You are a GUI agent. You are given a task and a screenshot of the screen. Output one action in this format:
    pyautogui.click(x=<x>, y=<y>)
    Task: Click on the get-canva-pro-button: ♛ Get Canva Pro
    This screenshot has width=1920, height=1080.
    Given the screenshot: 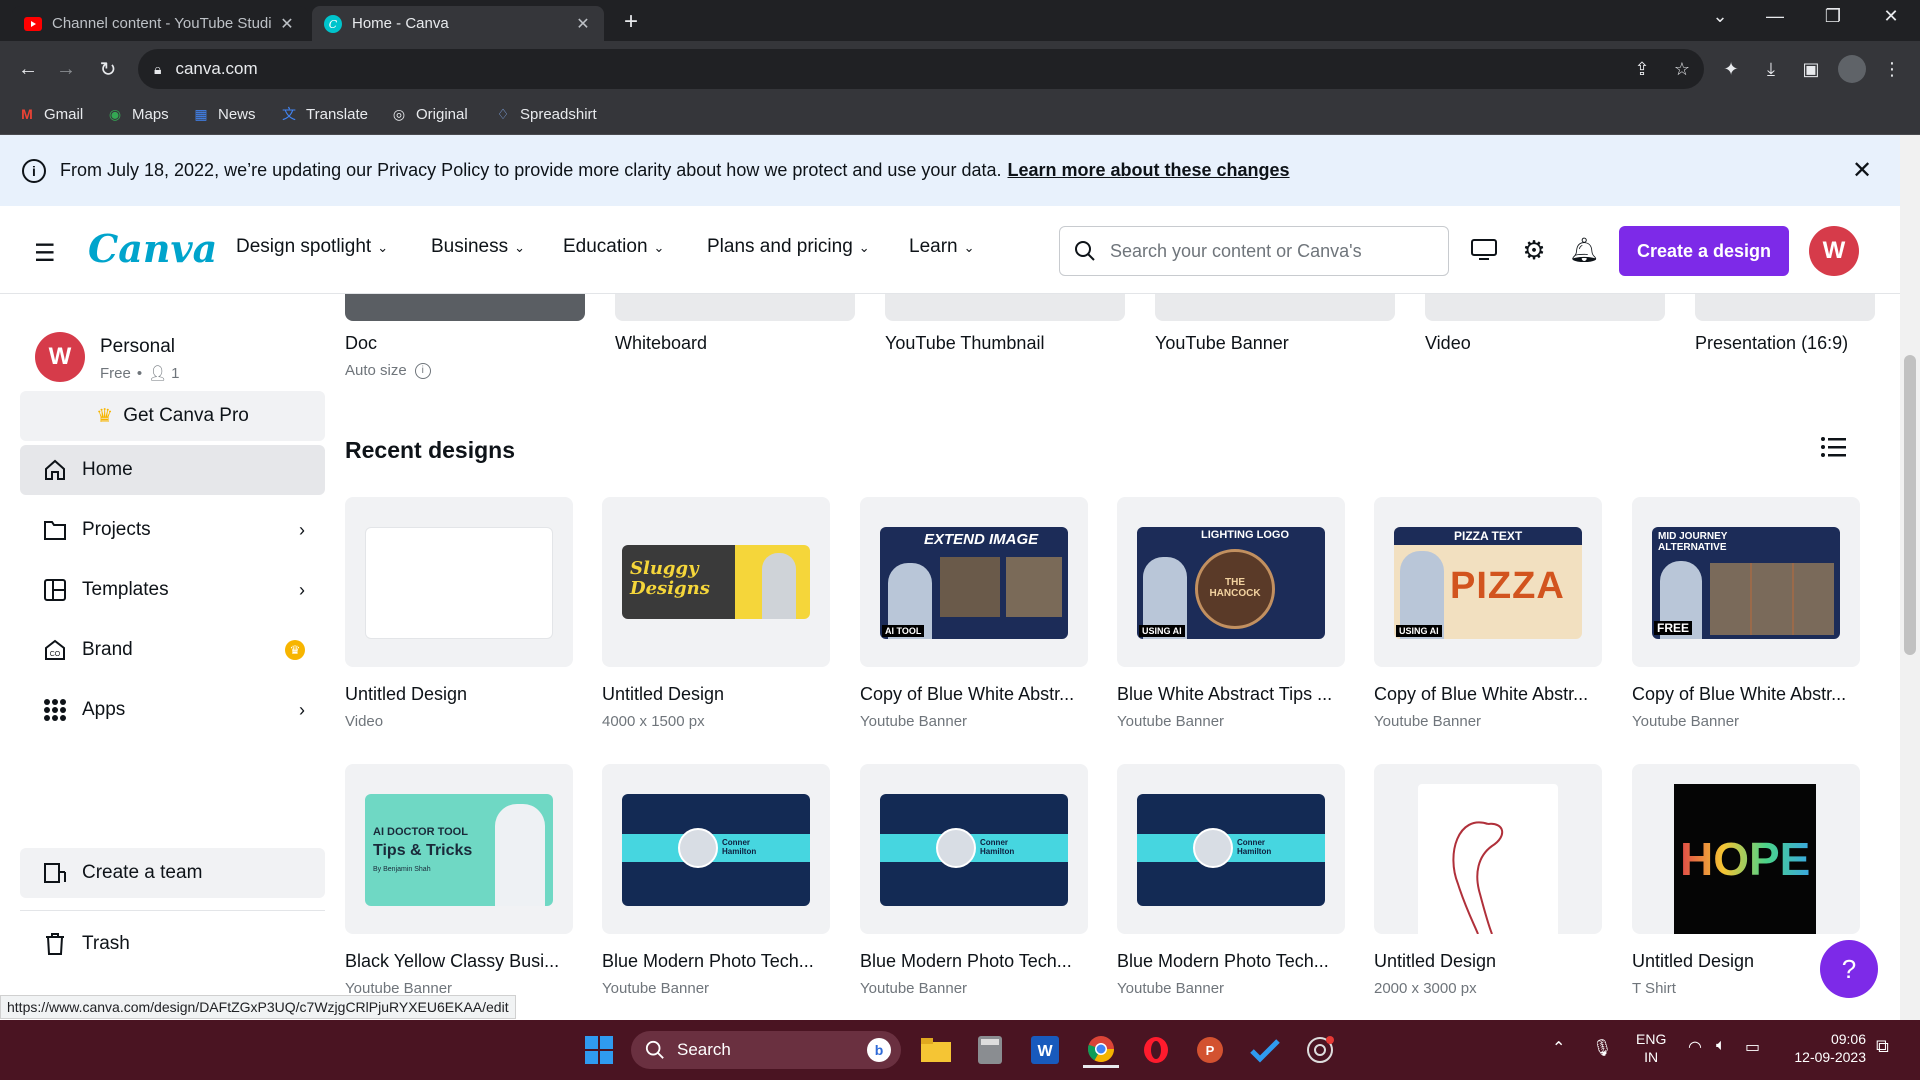 What is the action you would take?
    pyautogui.click(x=172, y=416)
    